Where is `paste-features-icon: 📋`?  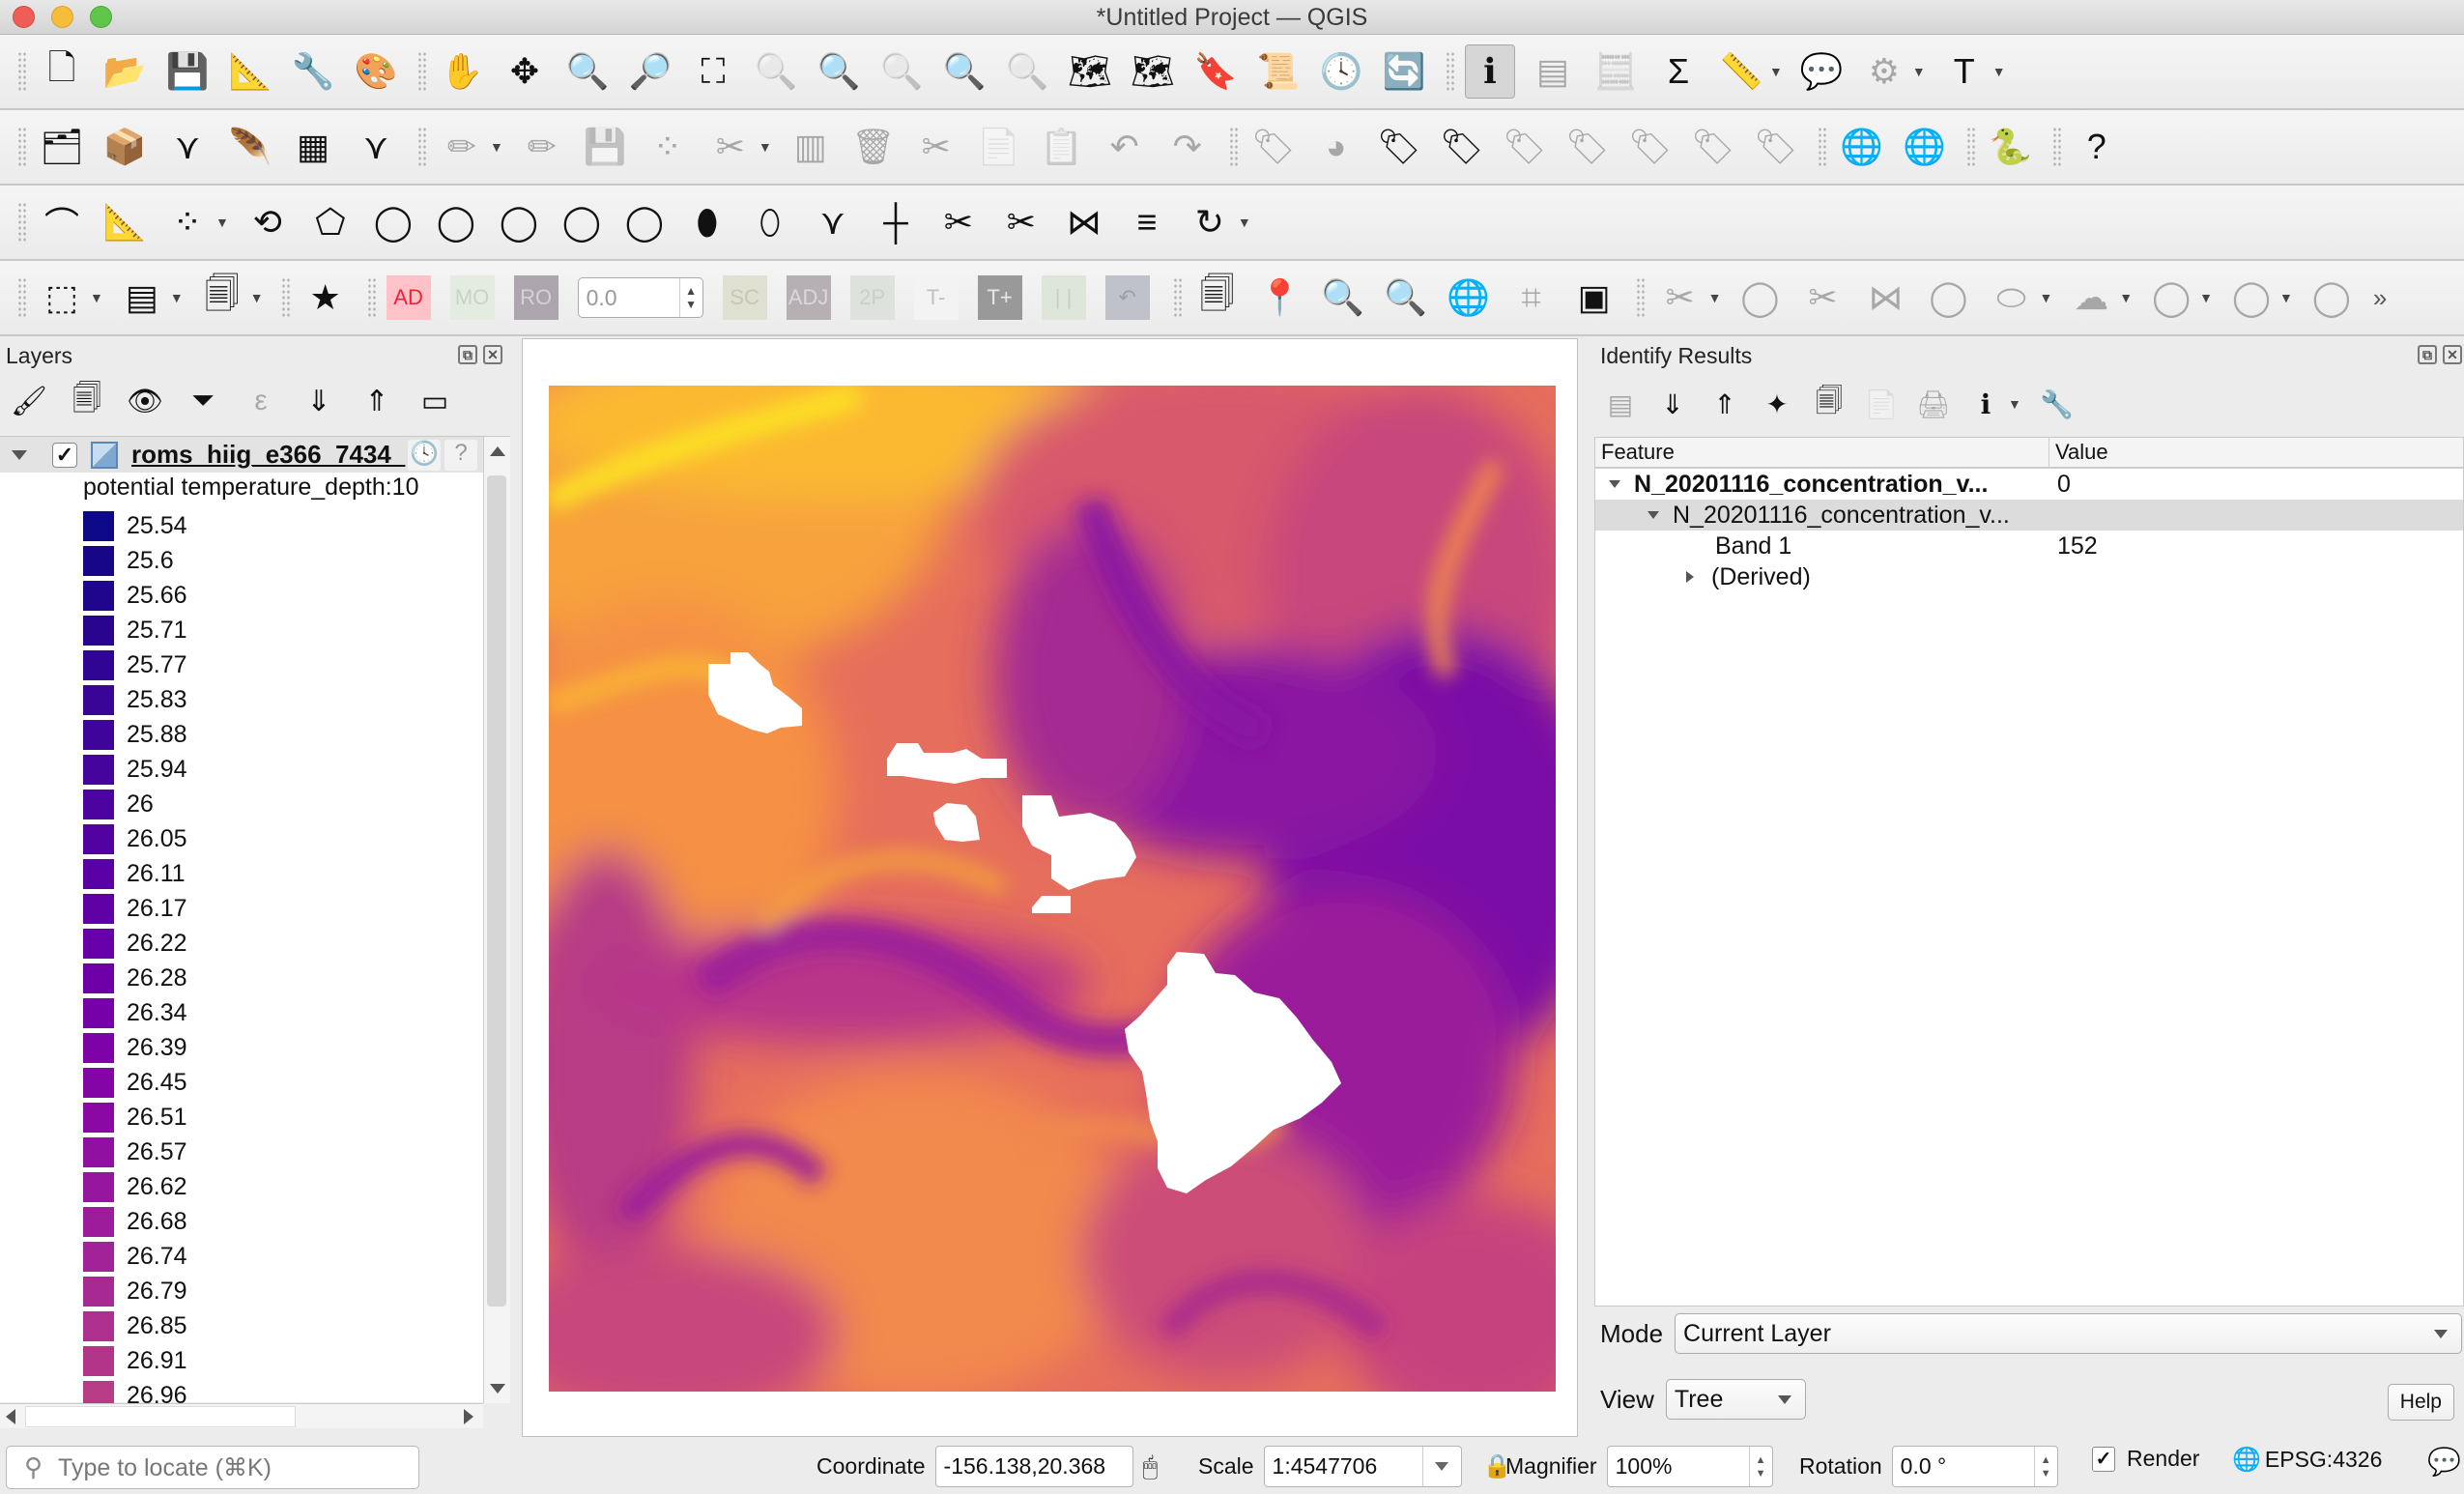 paste-features-icon: 📋 is located at coordinates (1062, 147).